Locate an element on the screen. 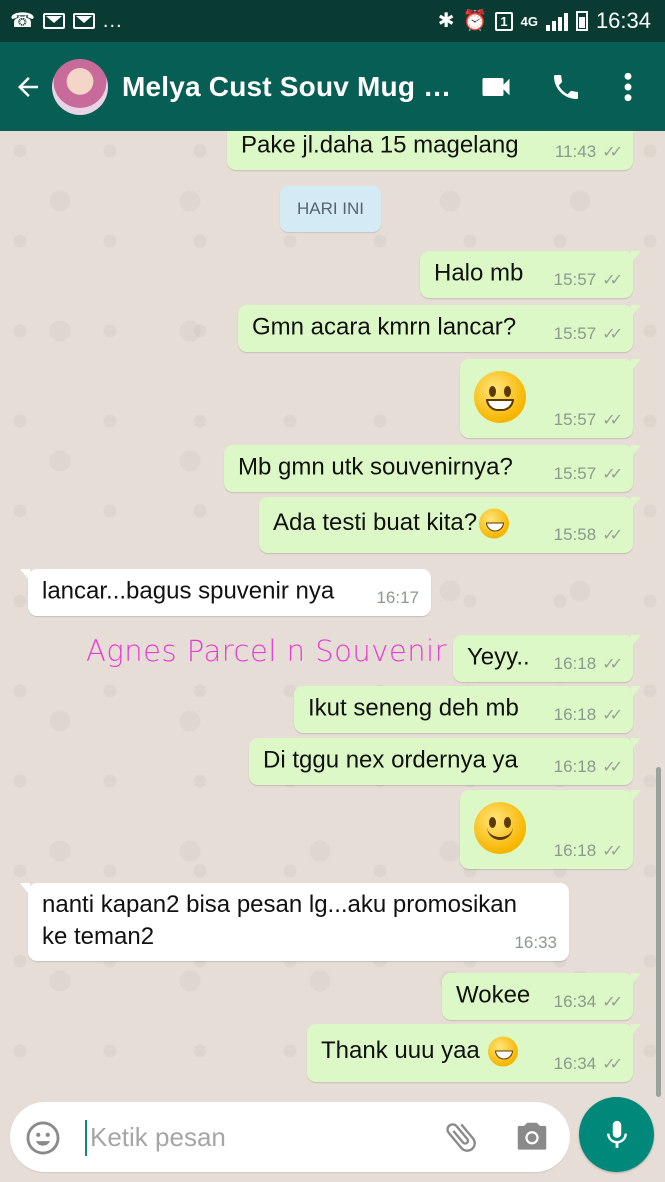 This screenshot has width=665, height=1182. message-bubble: Yeyy.. 16:18 ✓✓ is located at coordinates (547, 658).